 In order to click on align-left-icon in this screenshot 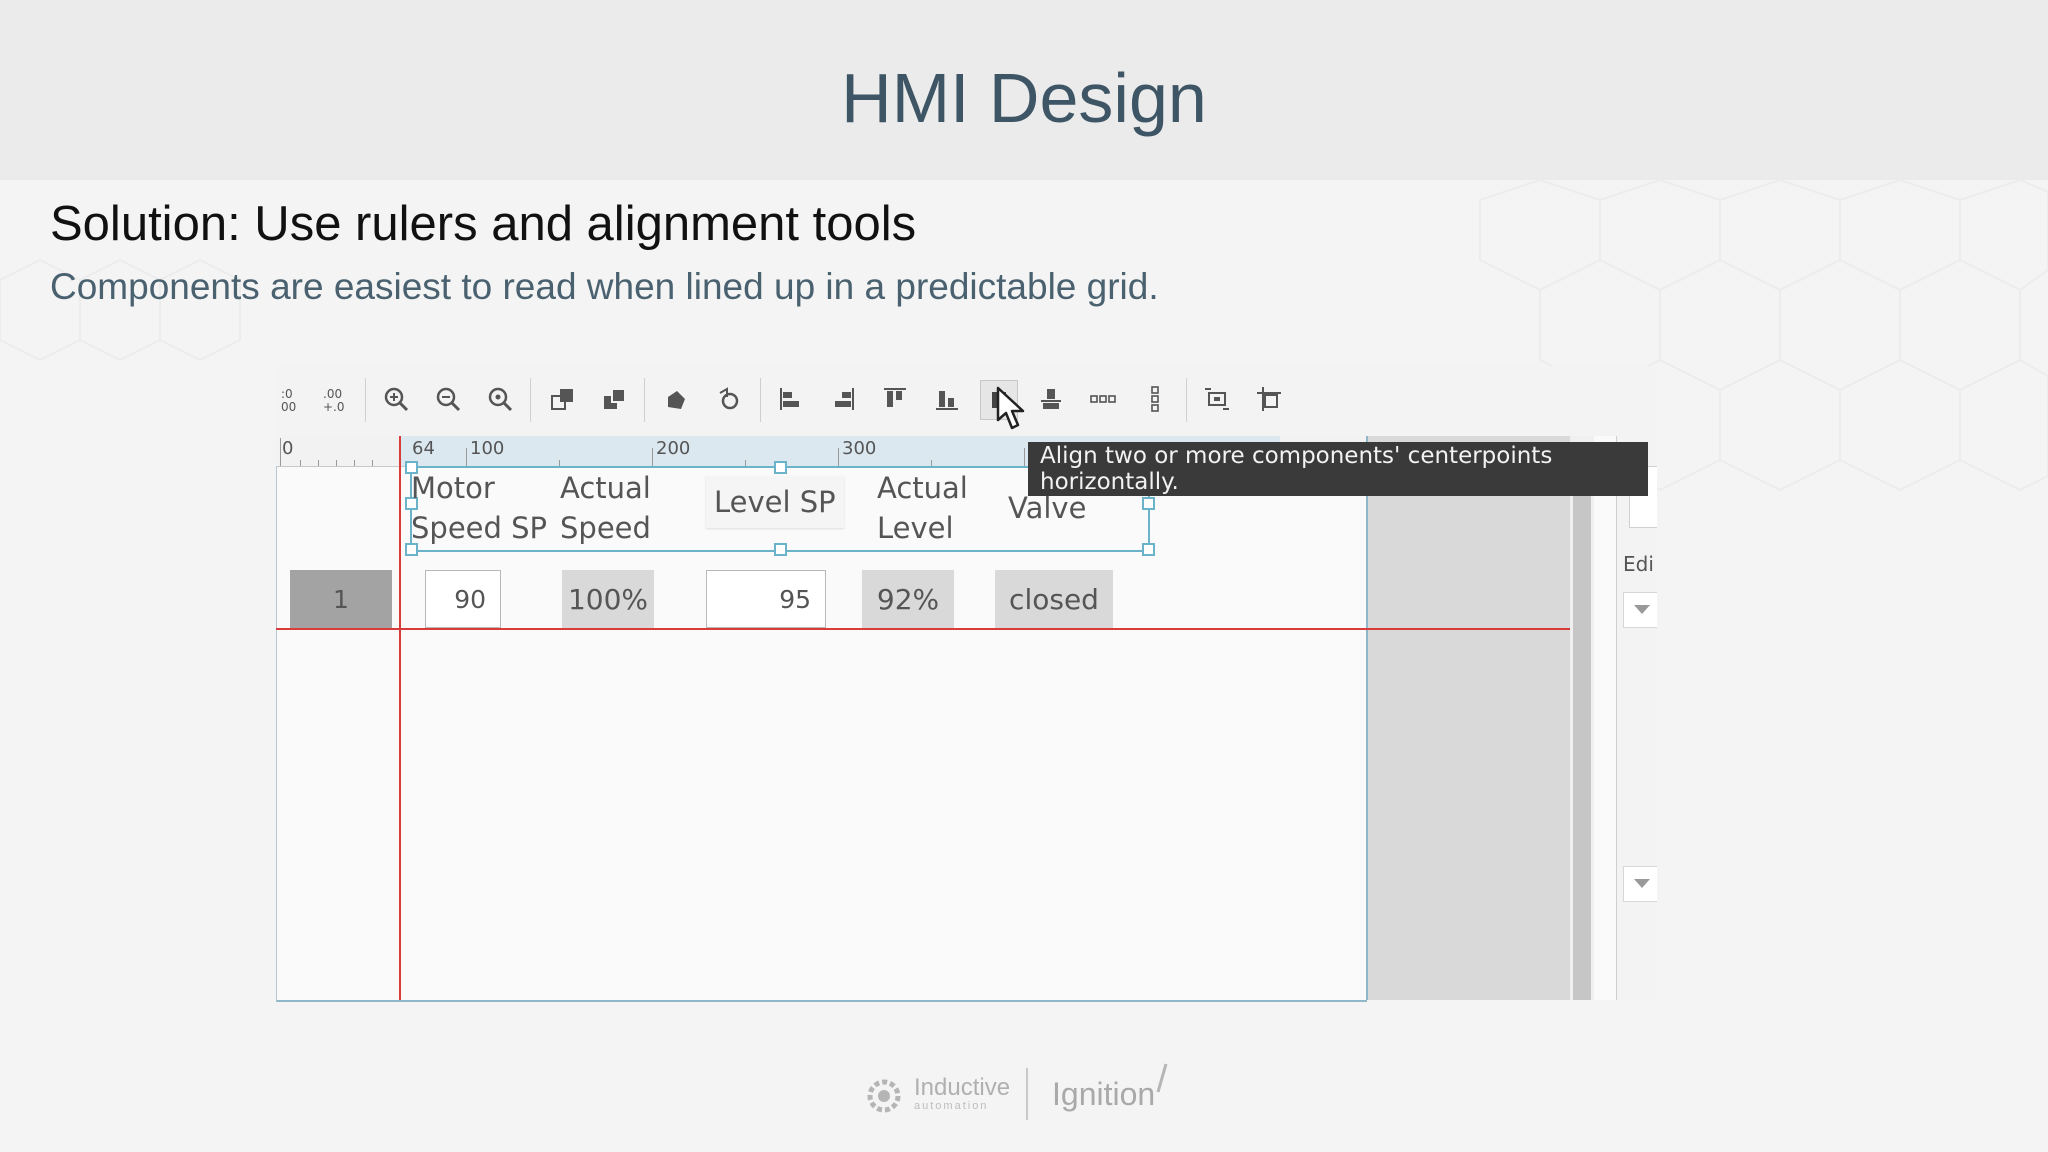, I will do `click(791, 399)`.